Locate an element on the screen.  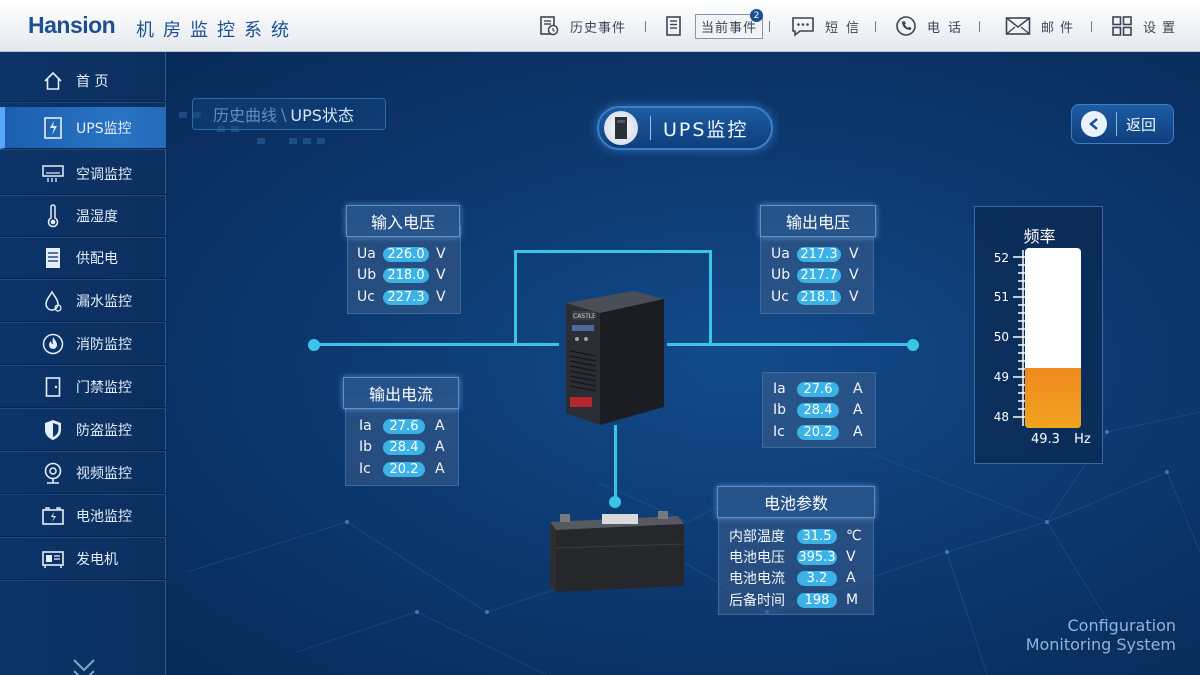
sidebar-item-label: 温湿度 is located at coordinates (97, 216).